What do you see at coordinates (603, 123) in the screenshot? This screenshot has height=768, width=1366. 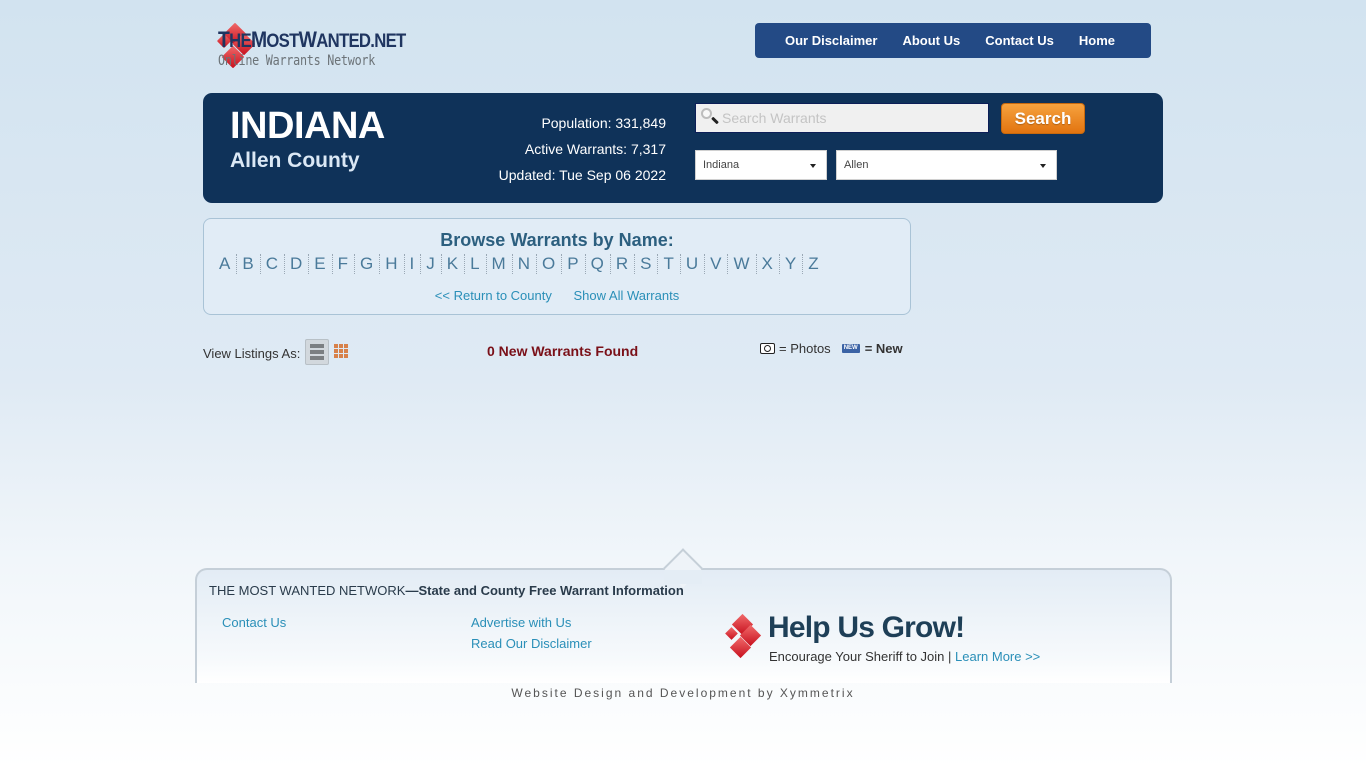 I see `population-stat: Population: 331,849` at bounding box center [603, 123].